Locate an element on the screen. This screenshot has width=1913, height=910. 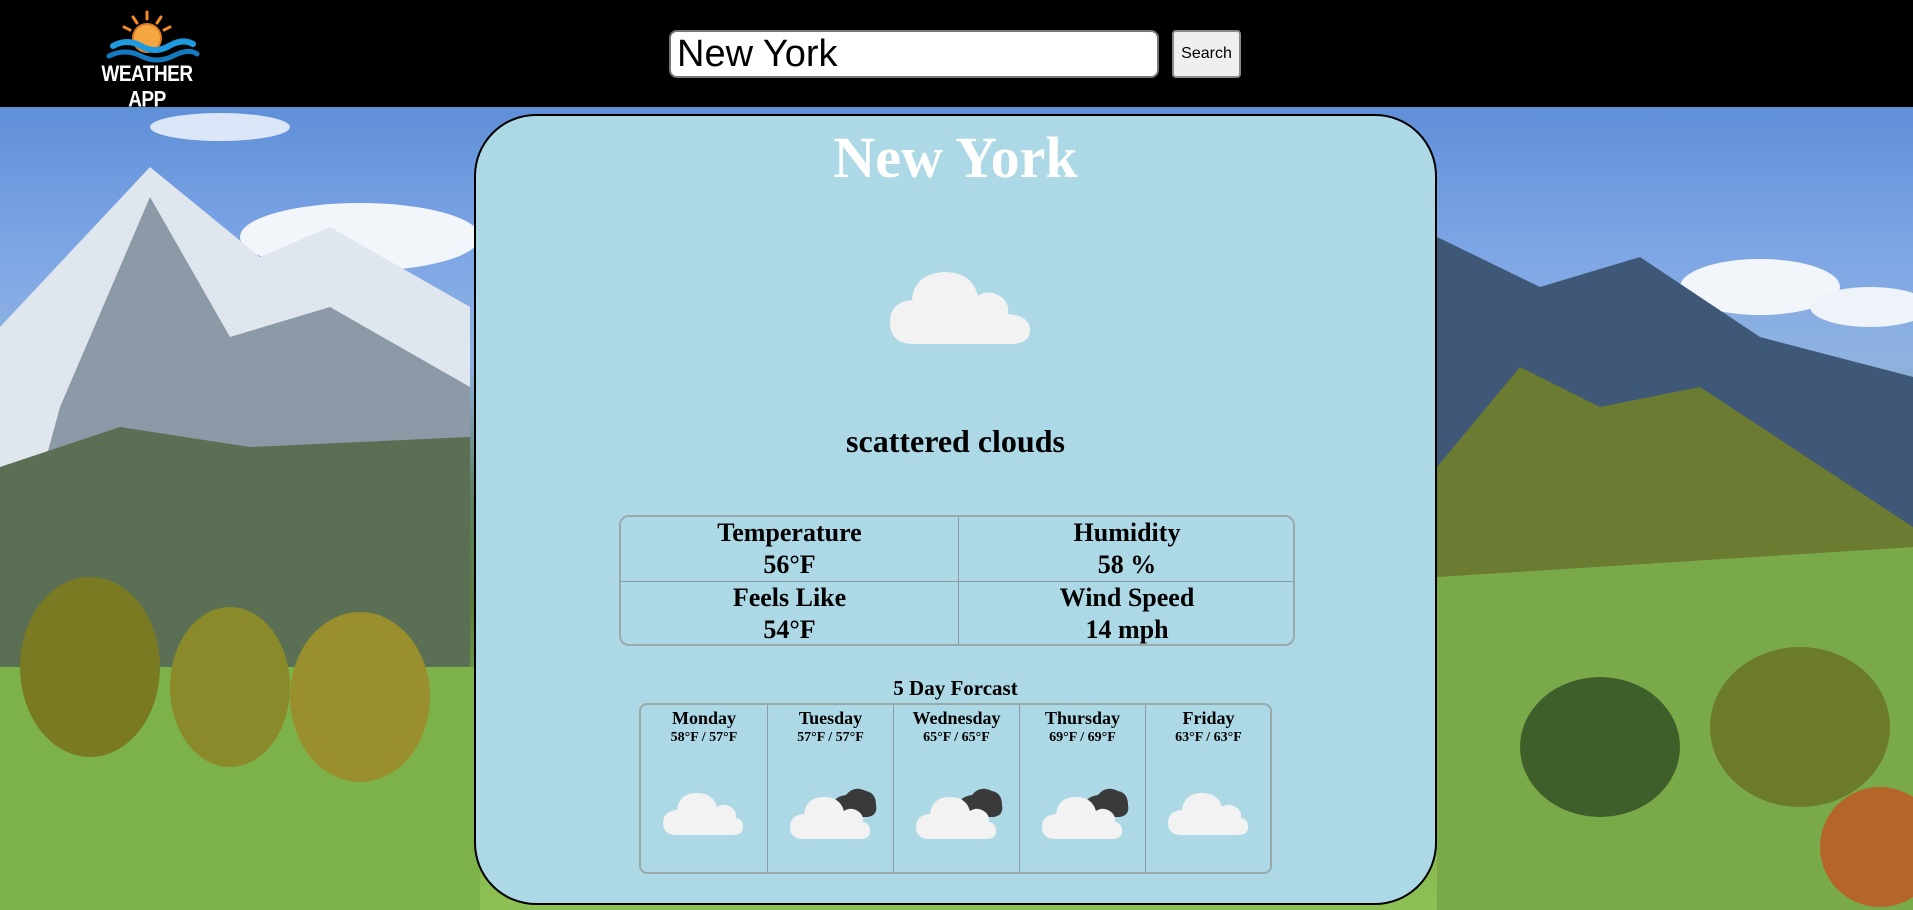
feels-like-value: 54°F is located at coordinates (789, 629).